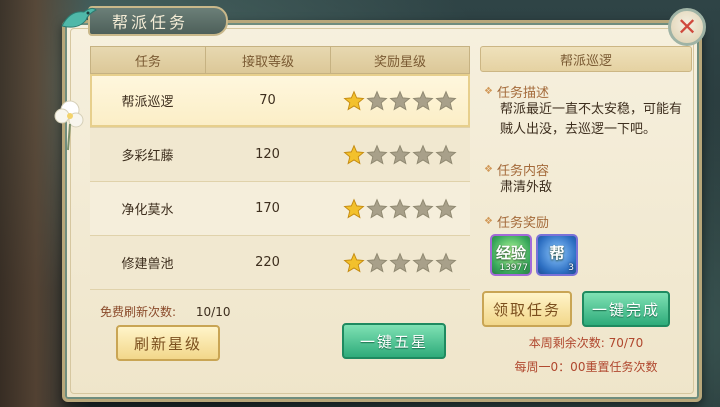 The image size is (720, 407). I want to click on table-row: 修建兽池 220, so click(280, 263).